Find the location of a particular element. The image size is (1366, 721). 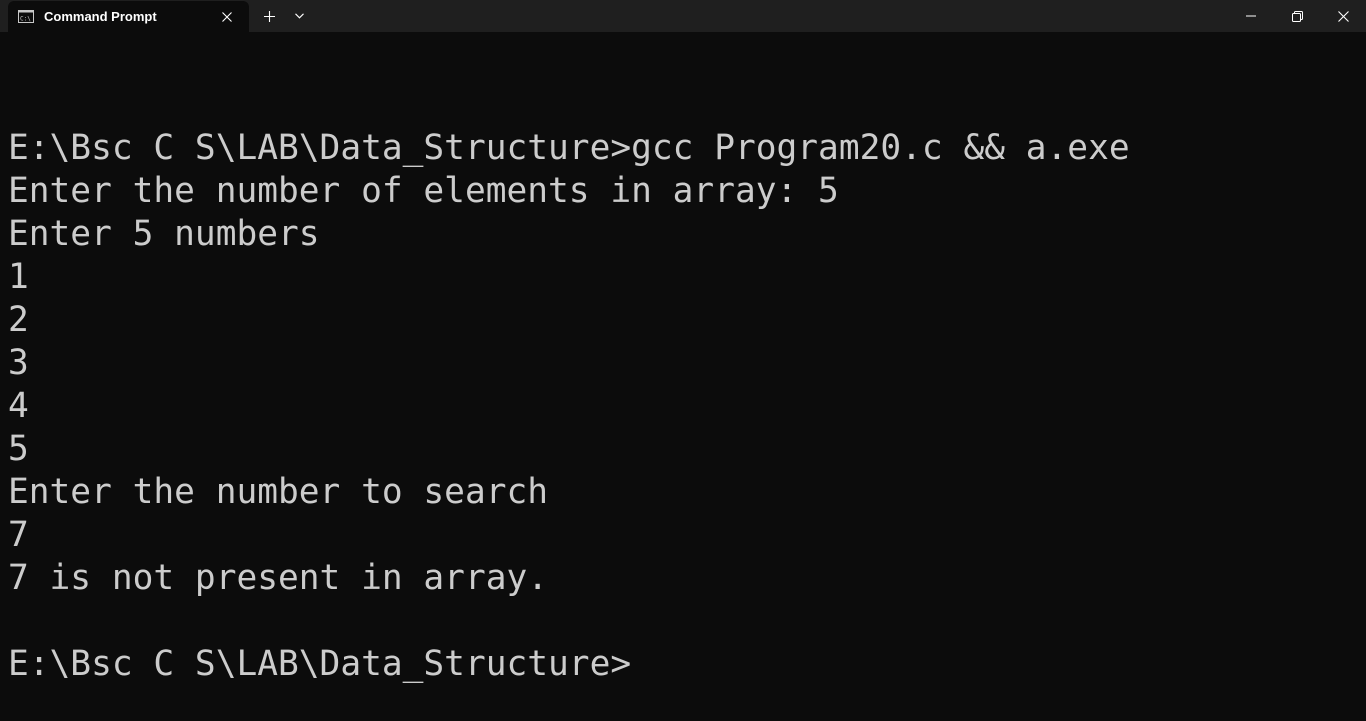

terminal-line: 5 is located at coordinates (18, 449).